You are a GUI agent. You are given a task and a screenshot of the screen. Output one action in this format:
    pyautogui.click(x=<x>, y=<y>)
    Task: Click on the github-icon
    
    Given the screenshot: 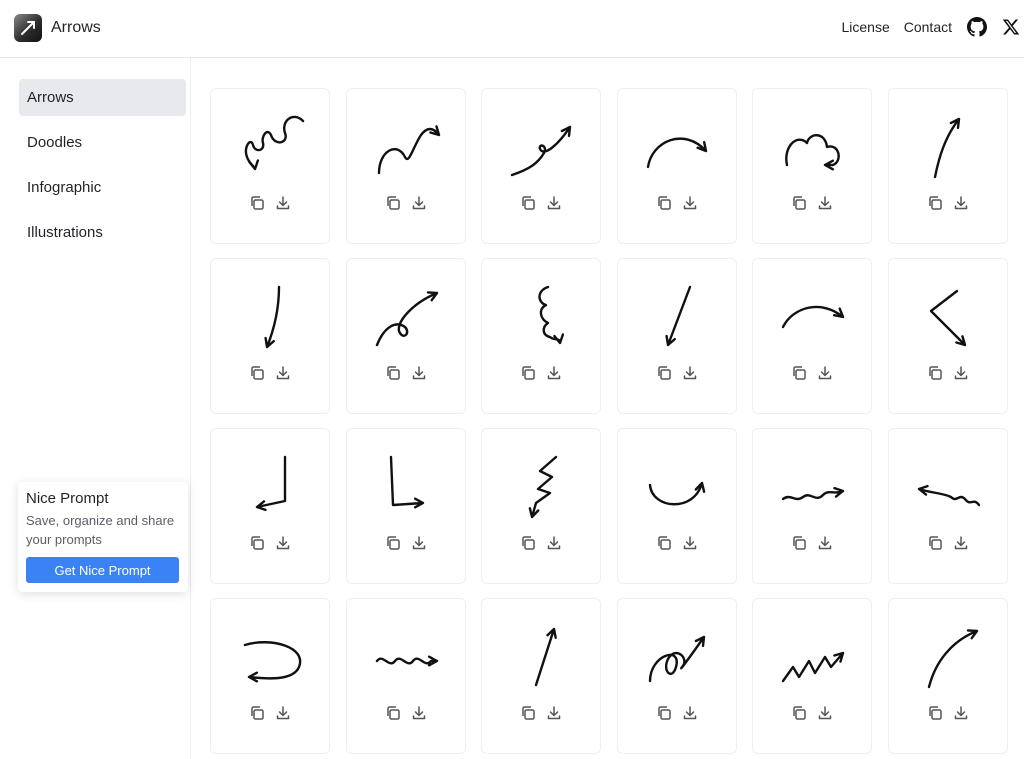 What is the action you would take?
    pyautogui.click(x=977, y=27)
    